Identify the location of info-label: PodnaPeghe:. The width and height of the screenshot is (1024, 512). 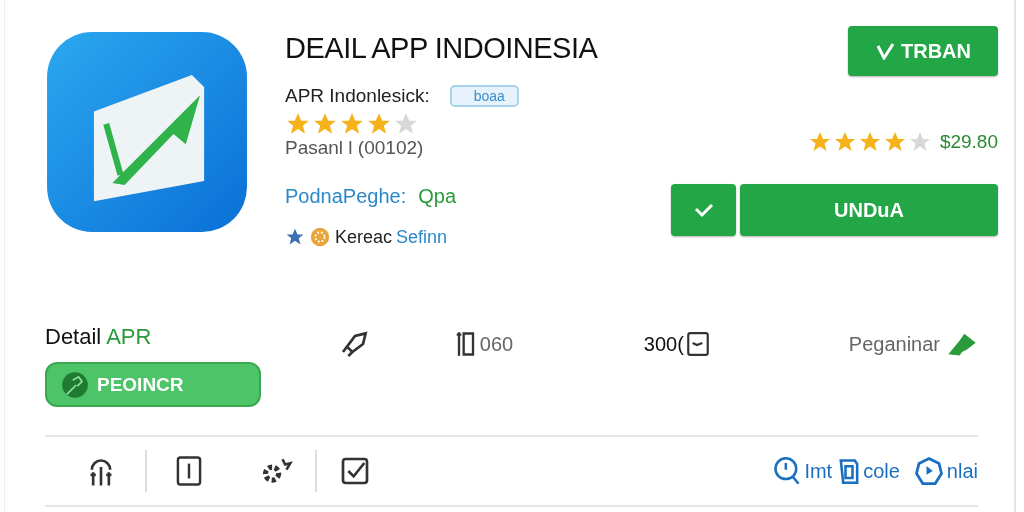
(346, 196).